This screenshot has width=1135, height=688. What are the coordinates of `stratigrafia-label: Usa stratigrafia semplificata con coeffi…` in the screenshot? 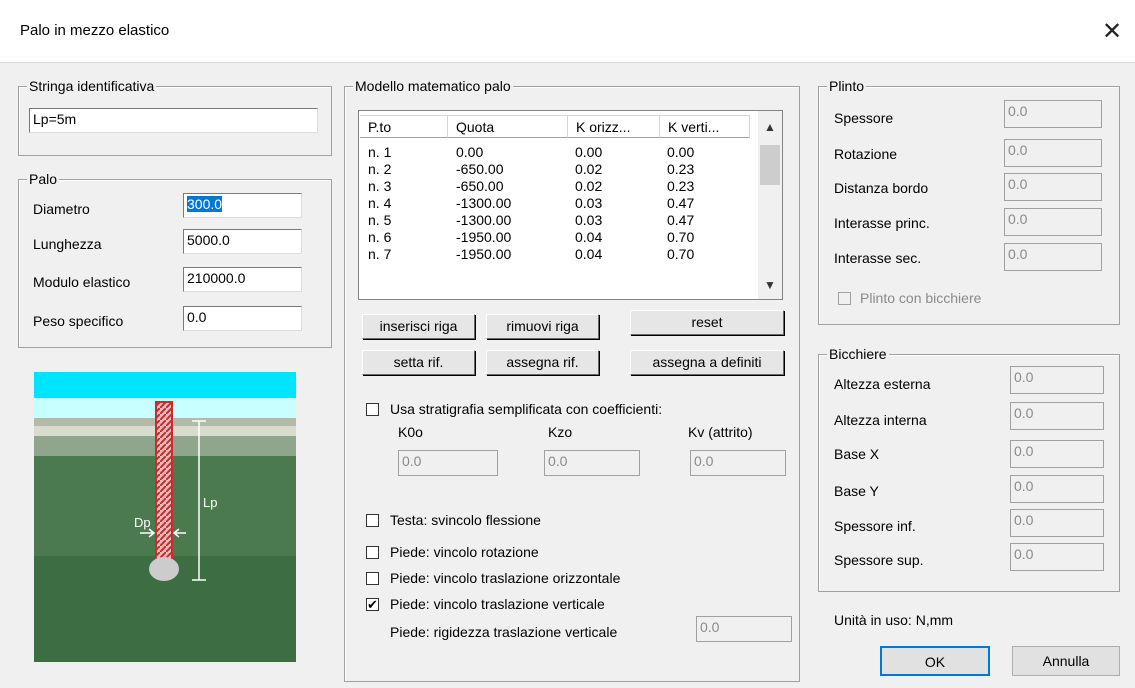 It's located at (526, 409).